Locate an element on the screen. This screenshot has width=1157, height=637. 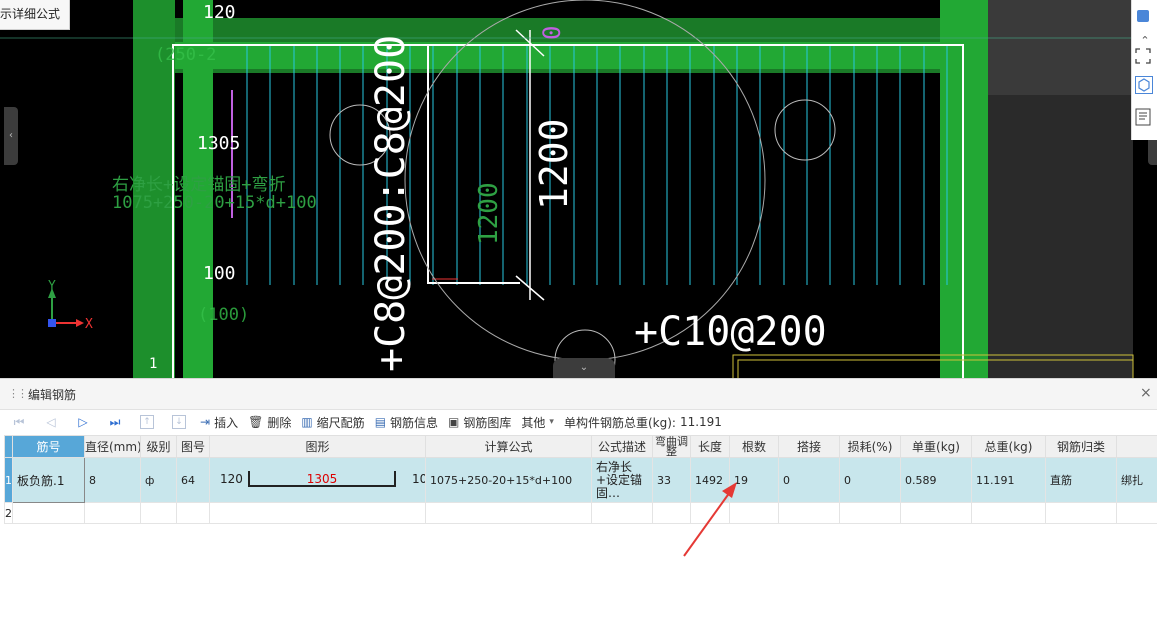
prev-row-button: ◁ is located at coordinates (51, 422).